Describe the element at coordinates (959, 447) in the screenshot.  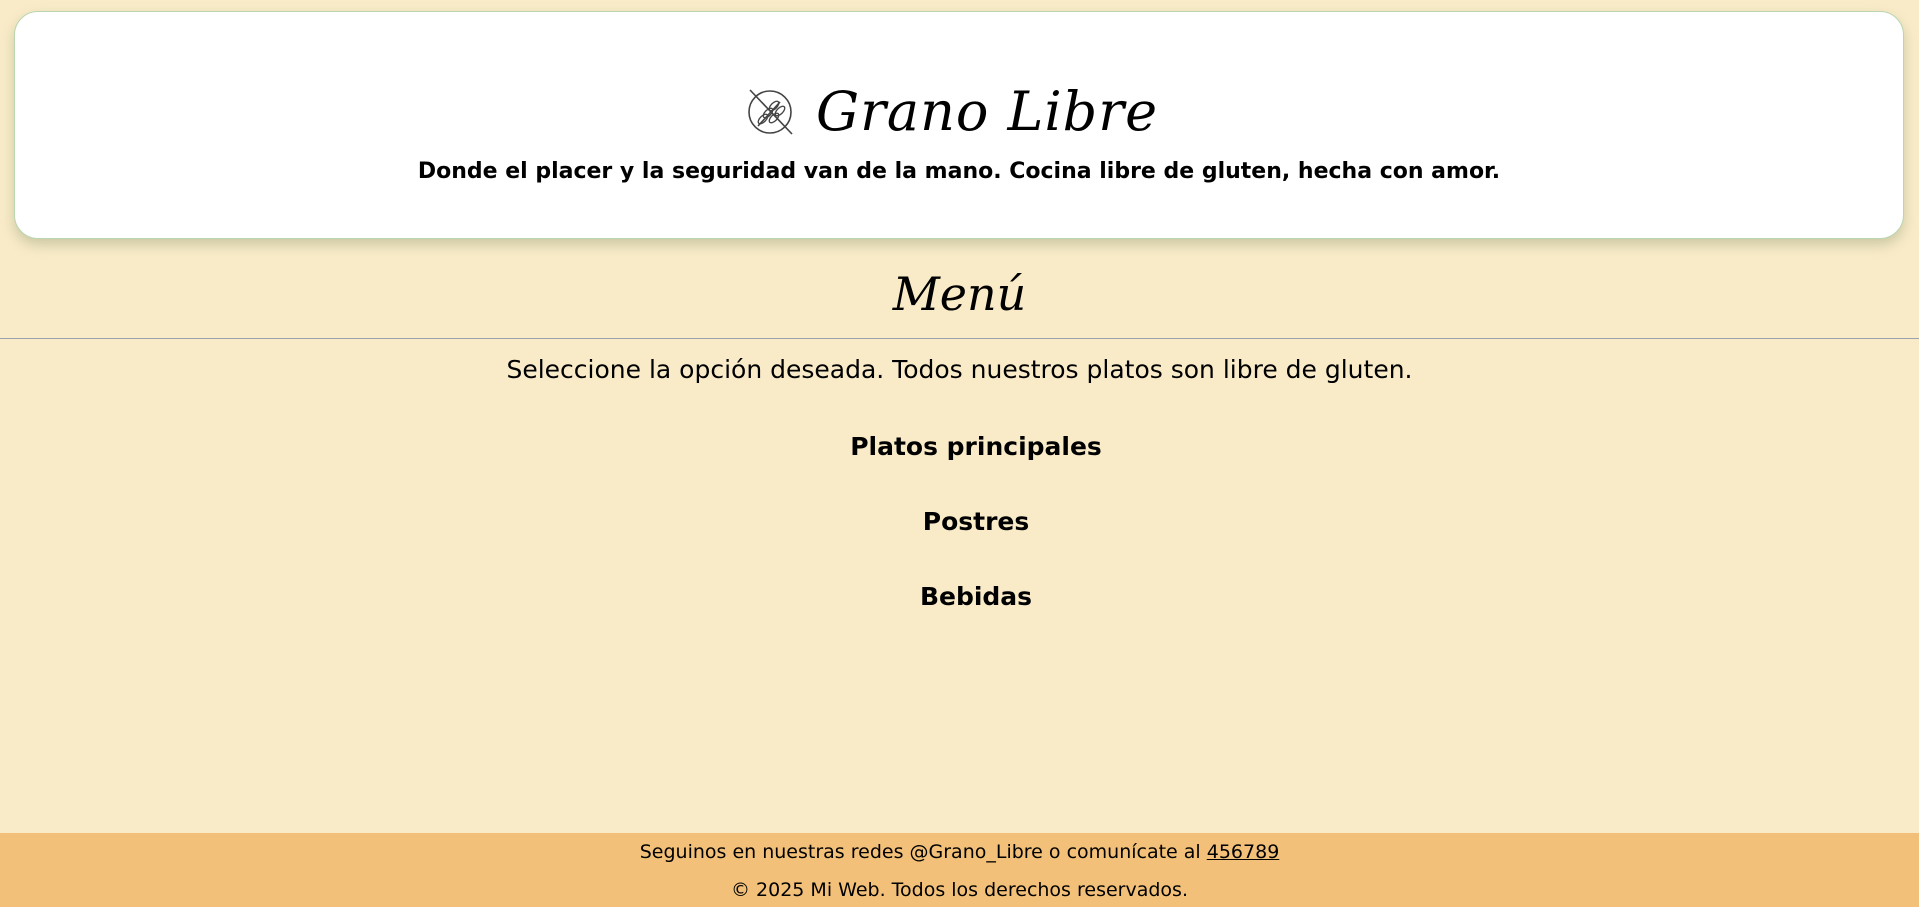
I see `menu-option-platos-principales: Platos principales` at that location.